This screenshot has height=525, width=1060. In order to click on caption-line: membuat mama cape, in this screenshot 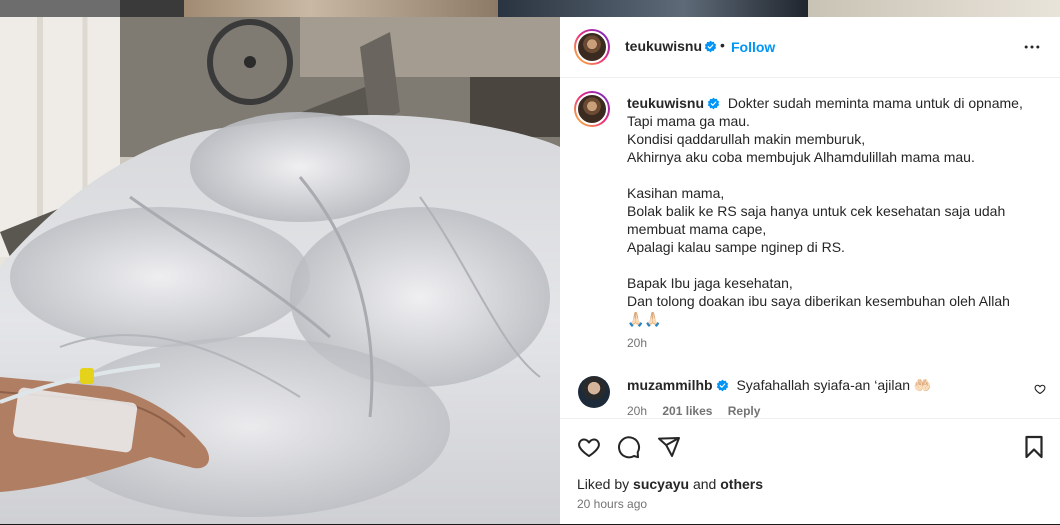, I will do `click(697, 229)`.